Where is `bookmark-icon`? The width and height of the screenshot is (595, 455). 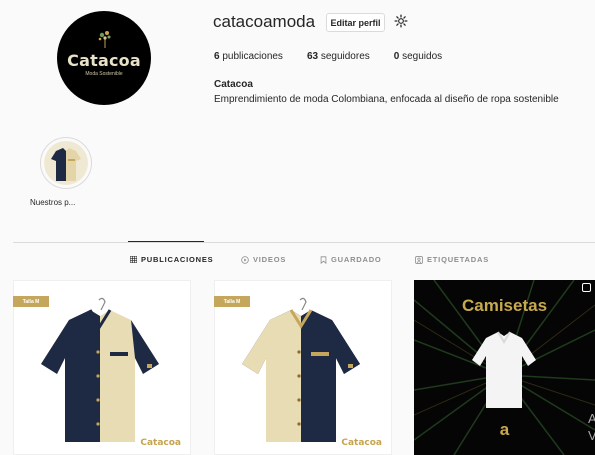 bookmark-icon is located at coordinates (323, 259).